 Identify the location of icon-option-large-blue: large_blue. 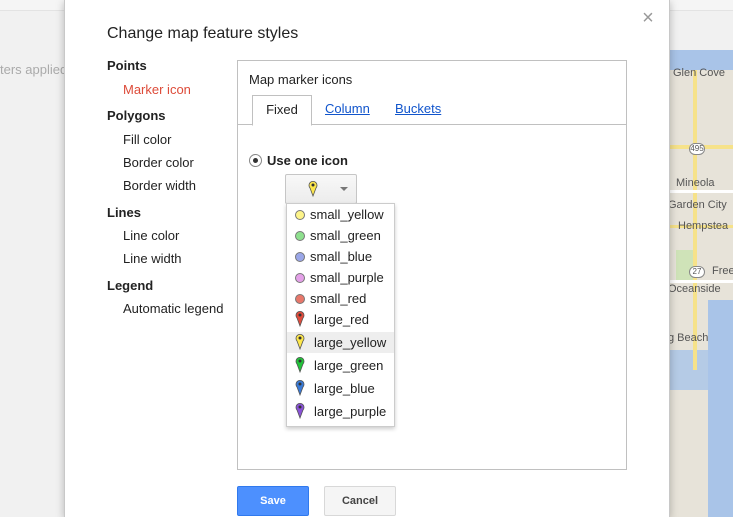
(340, 388).